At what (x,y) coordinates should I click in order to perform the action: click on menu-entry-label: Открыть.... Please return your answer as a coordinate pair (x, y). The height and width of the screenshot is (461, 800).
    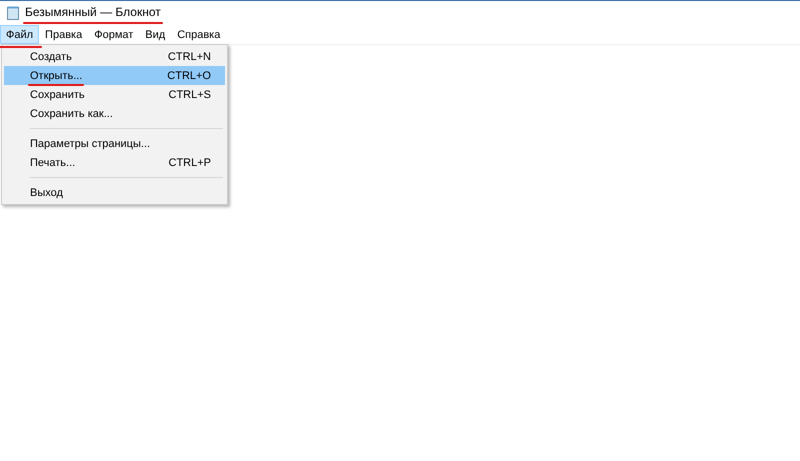
    Looking at the image, I should click on (56, 76).